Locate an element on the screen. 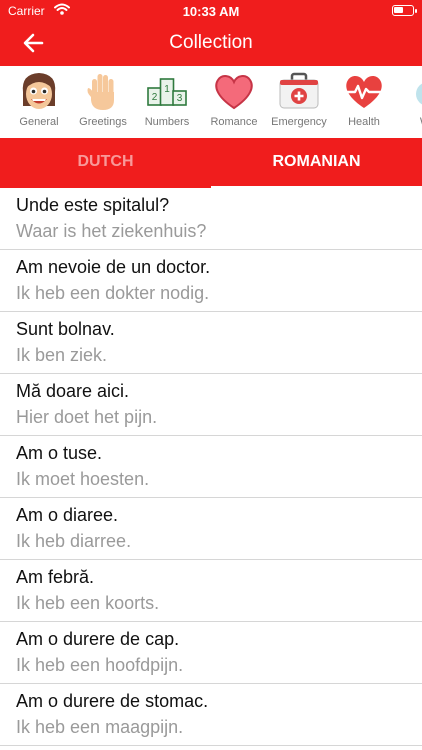 The image size is (422, 750). battery-icon is located at coordinates (404, 10).